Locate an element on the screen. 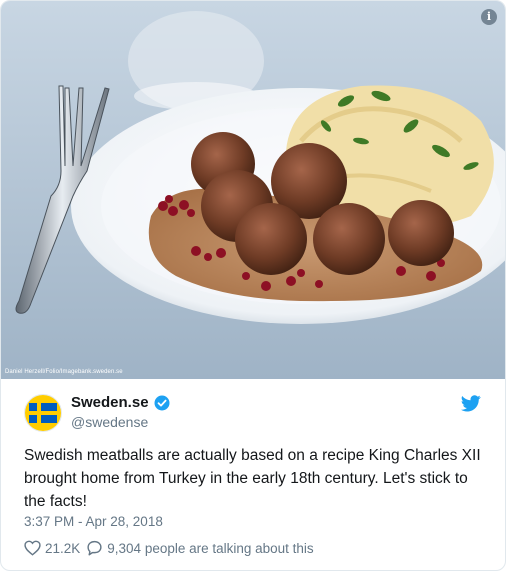 The width and height of the screenshot is (506, 571). like-count: 21.2K is located at coordinates (63, 548).